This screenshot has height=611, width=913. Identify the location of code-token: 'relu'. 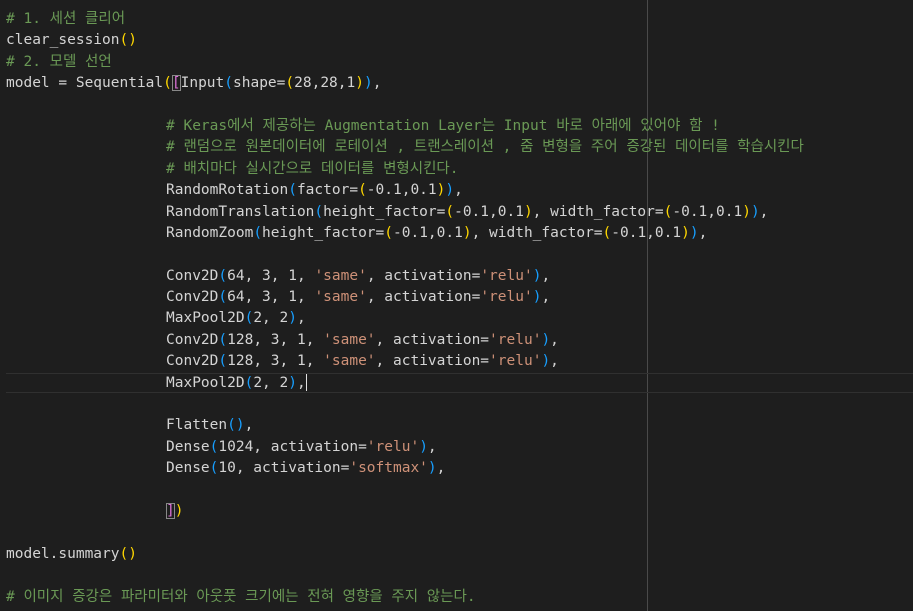
(515, 361).